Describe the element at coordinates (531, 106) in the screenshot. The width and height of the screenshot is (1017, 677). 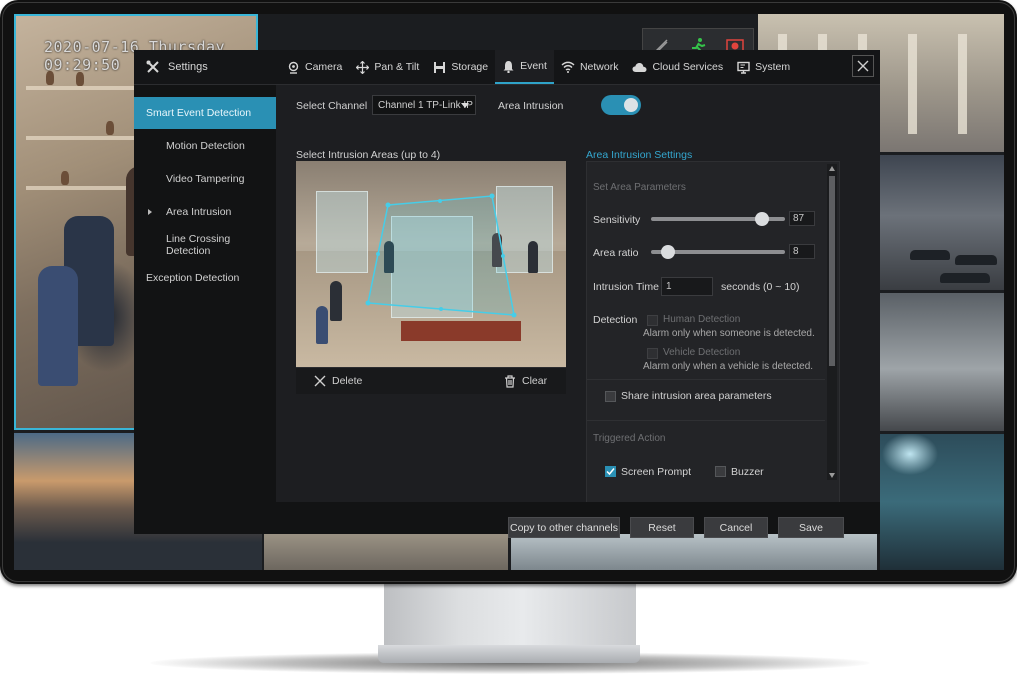
I see `area-intrusion-label: Area Intrusion` at that location.